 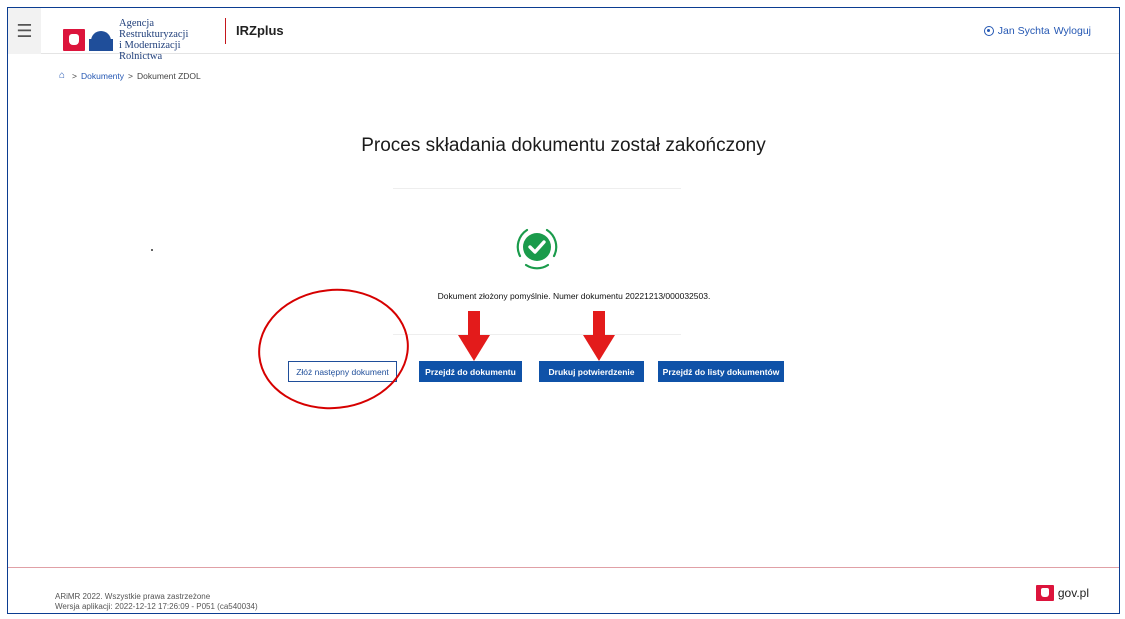 What do you see at coordinates (537, 334) in the screenshot?
I see `divider-bottom` at bounding box center [537, 334].